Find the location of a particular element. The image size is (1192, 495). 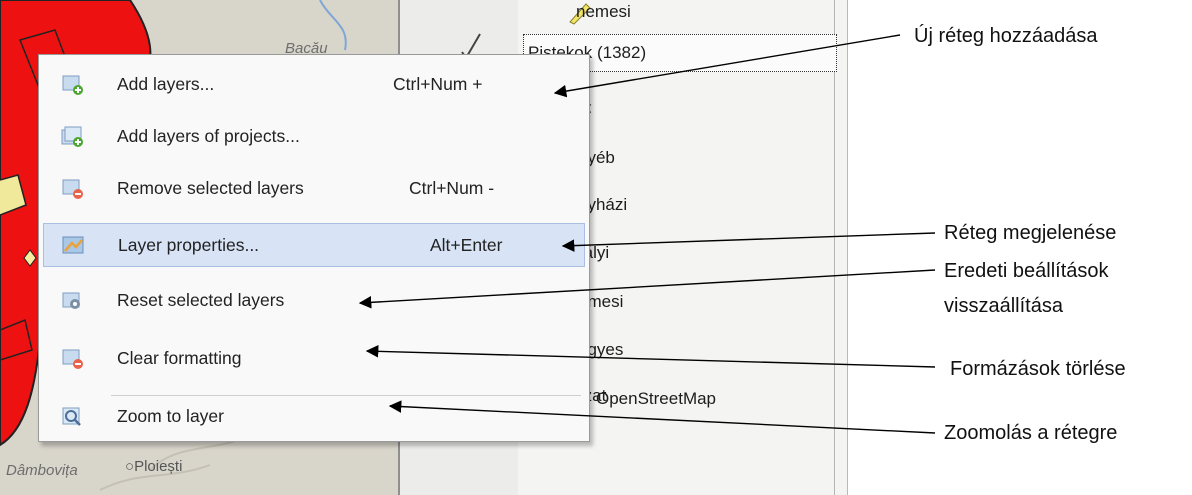

arrow-add-layer is located at coordinates (727, 66).